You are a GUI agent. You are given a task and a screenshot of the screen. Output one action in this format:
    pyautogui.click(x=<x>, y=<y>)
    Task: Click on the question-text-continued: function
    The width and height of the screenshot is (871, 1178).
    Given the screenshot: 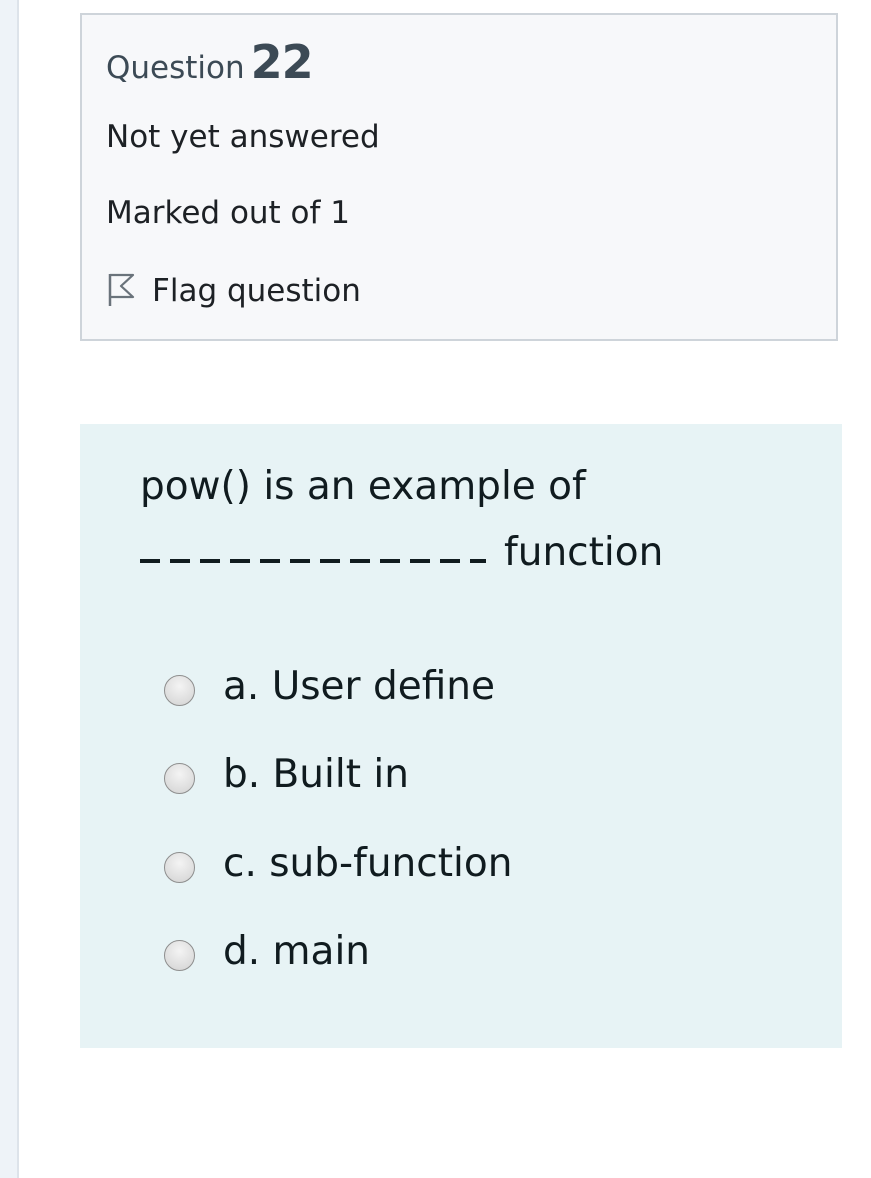 What is the action you would take?
    pyautogui.click(x=401, y=552)
    